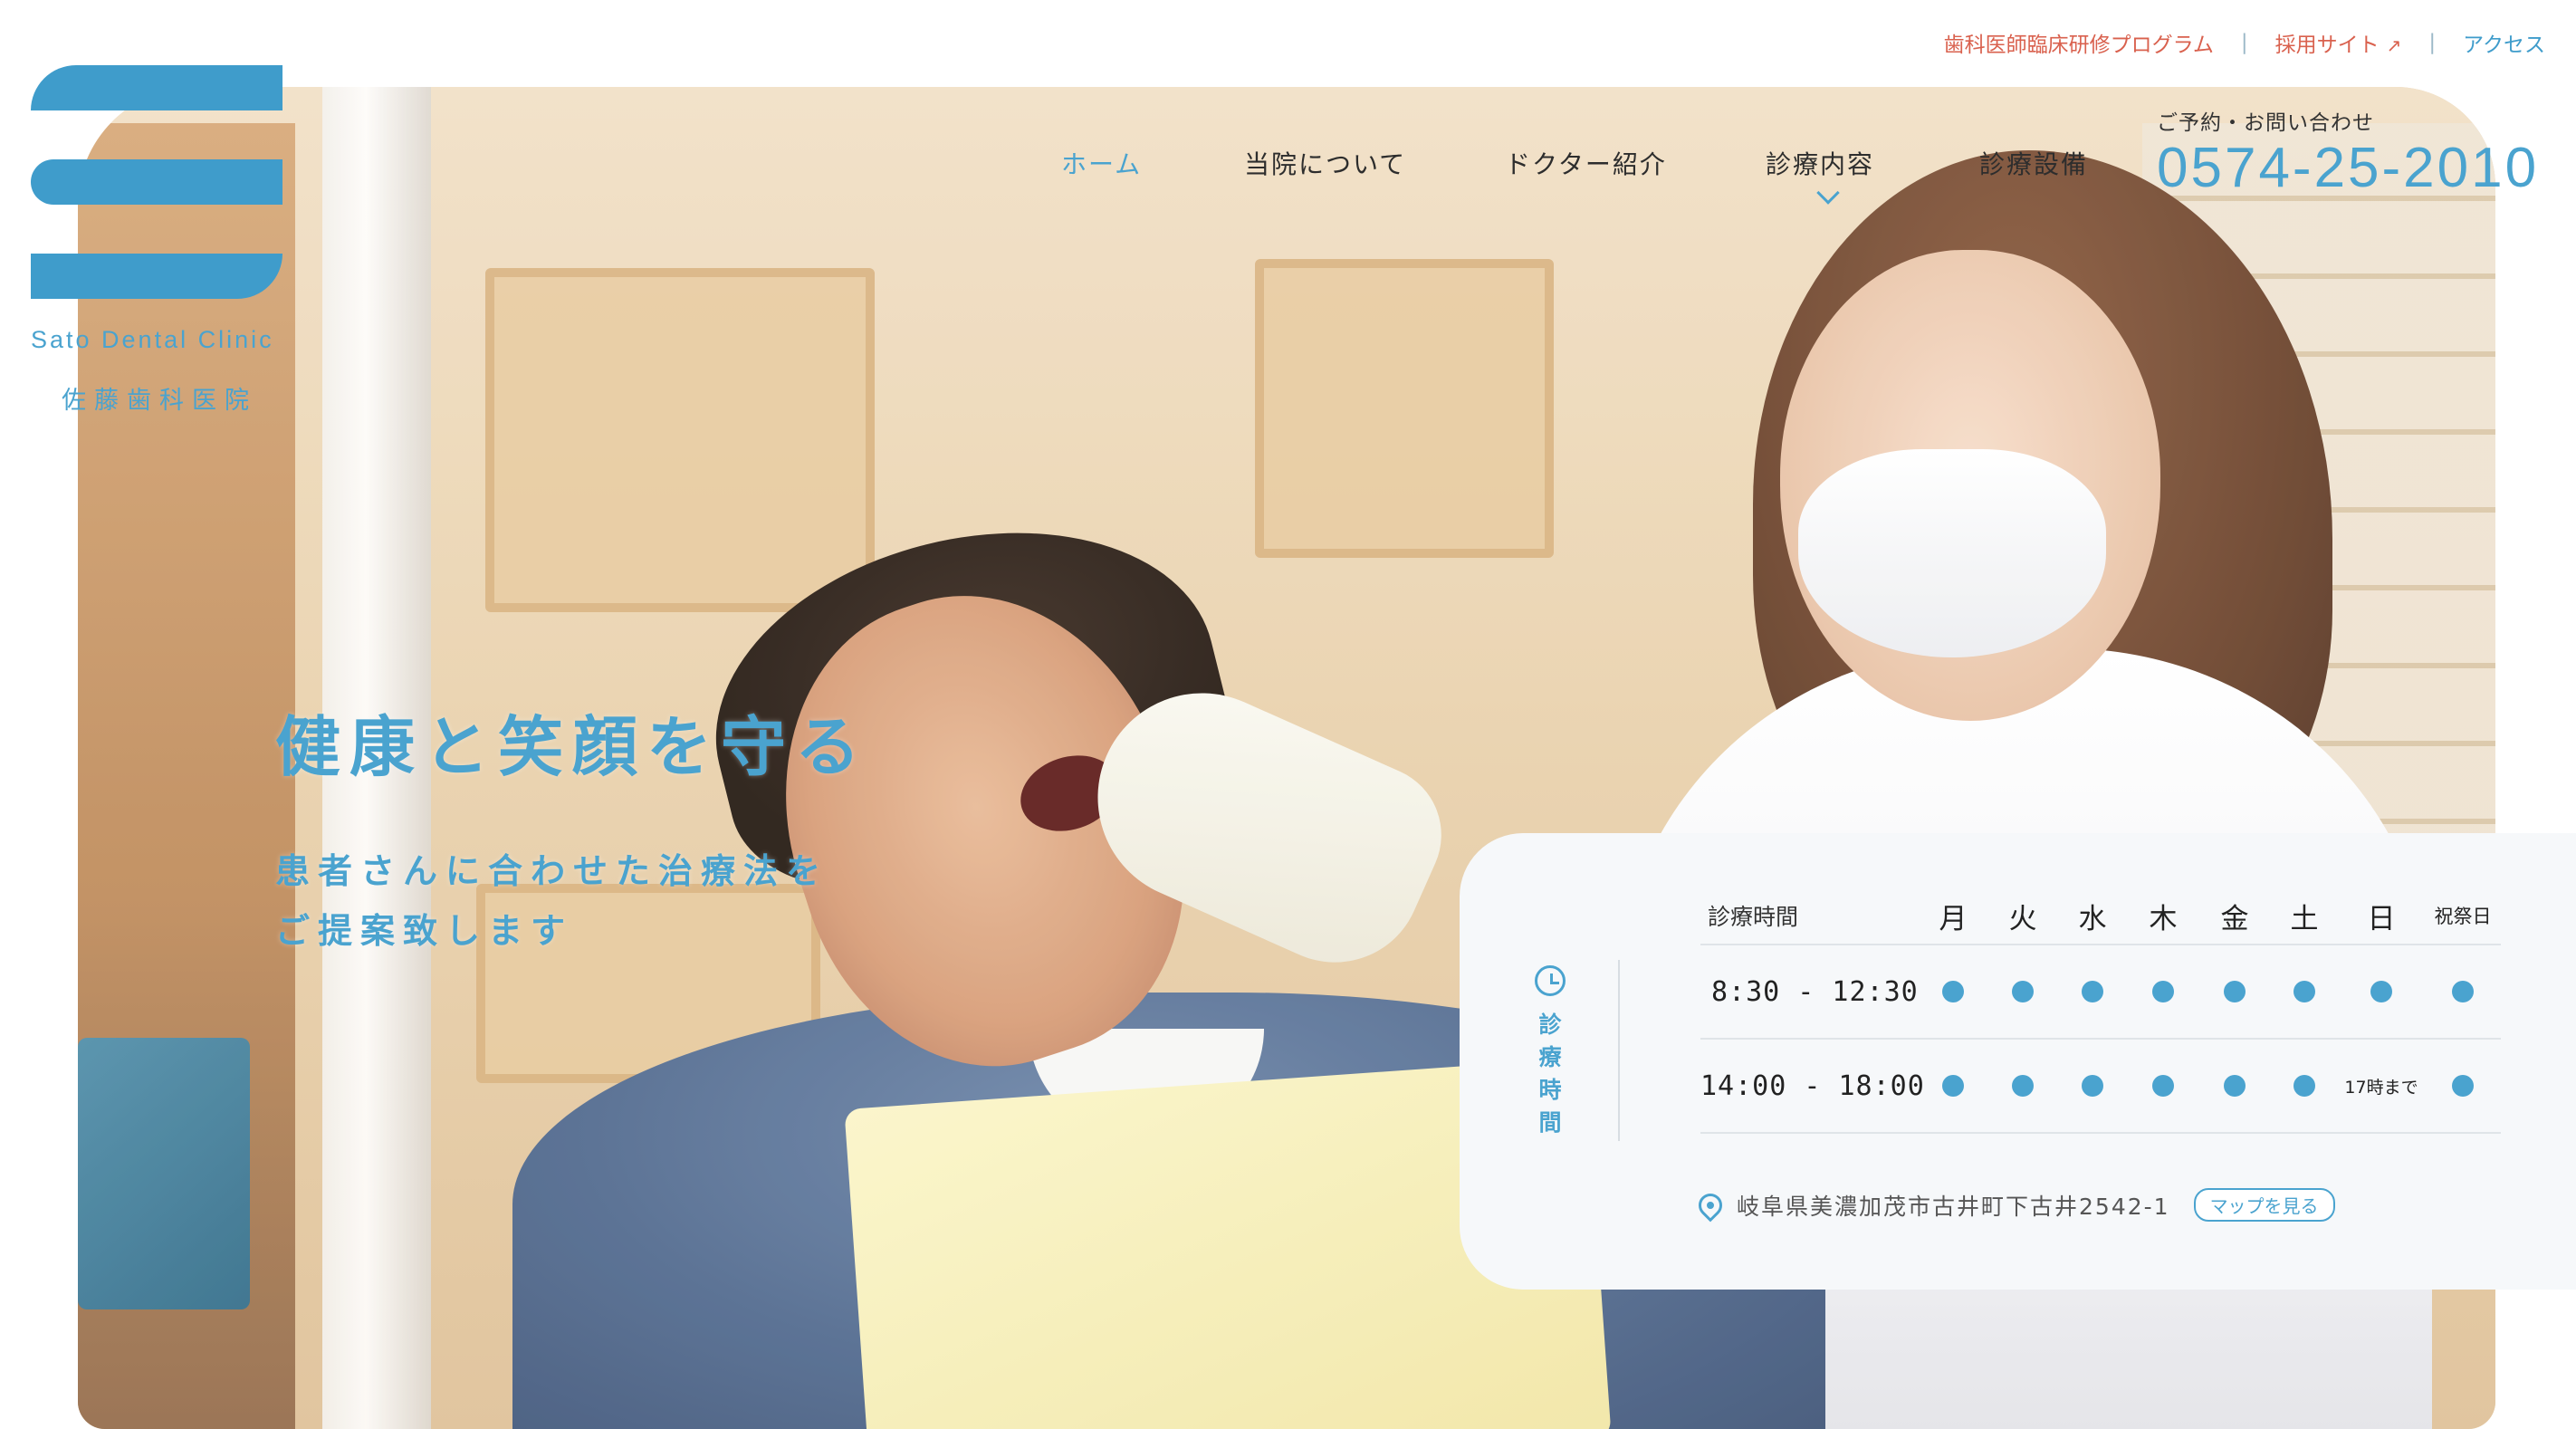 The image size is (2576, 1429). Describe the element at coordinates (1953, 918) in the screenshot. I see `day-mon: 月` at that location.